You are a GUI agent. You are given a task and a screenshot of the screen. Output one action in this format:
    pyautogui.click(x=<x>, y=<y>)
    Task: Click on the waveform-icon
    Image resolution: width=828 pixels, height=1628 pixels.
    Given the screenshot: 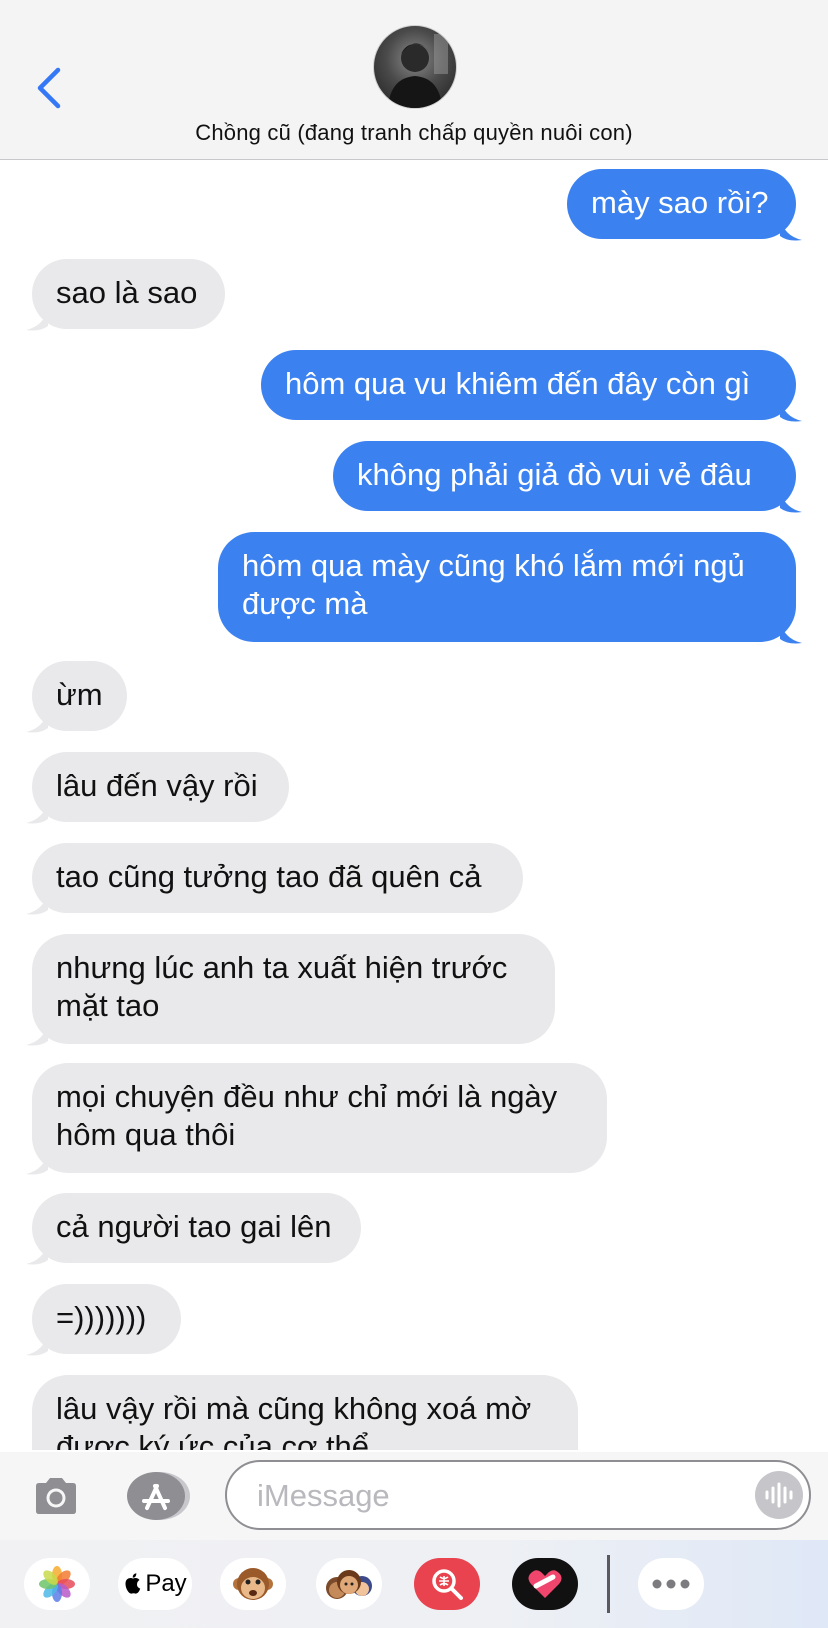 What is the action you would take?
    pyautogui.click(x=779, y=1495)
    